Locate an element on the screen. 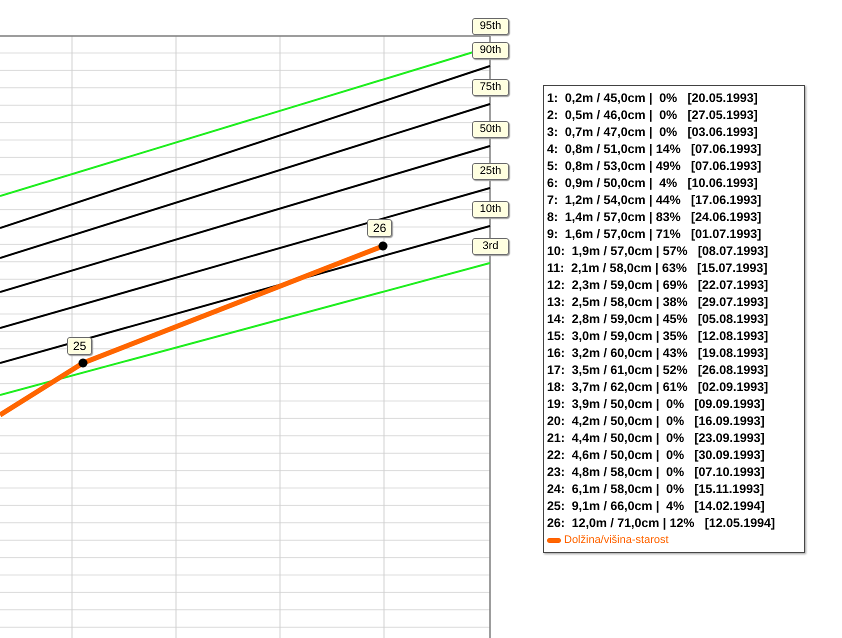  legend-entry: 9: 1,6m / 57,0cm | 71% [01.07.1993] is located at coordinates (654, 234).